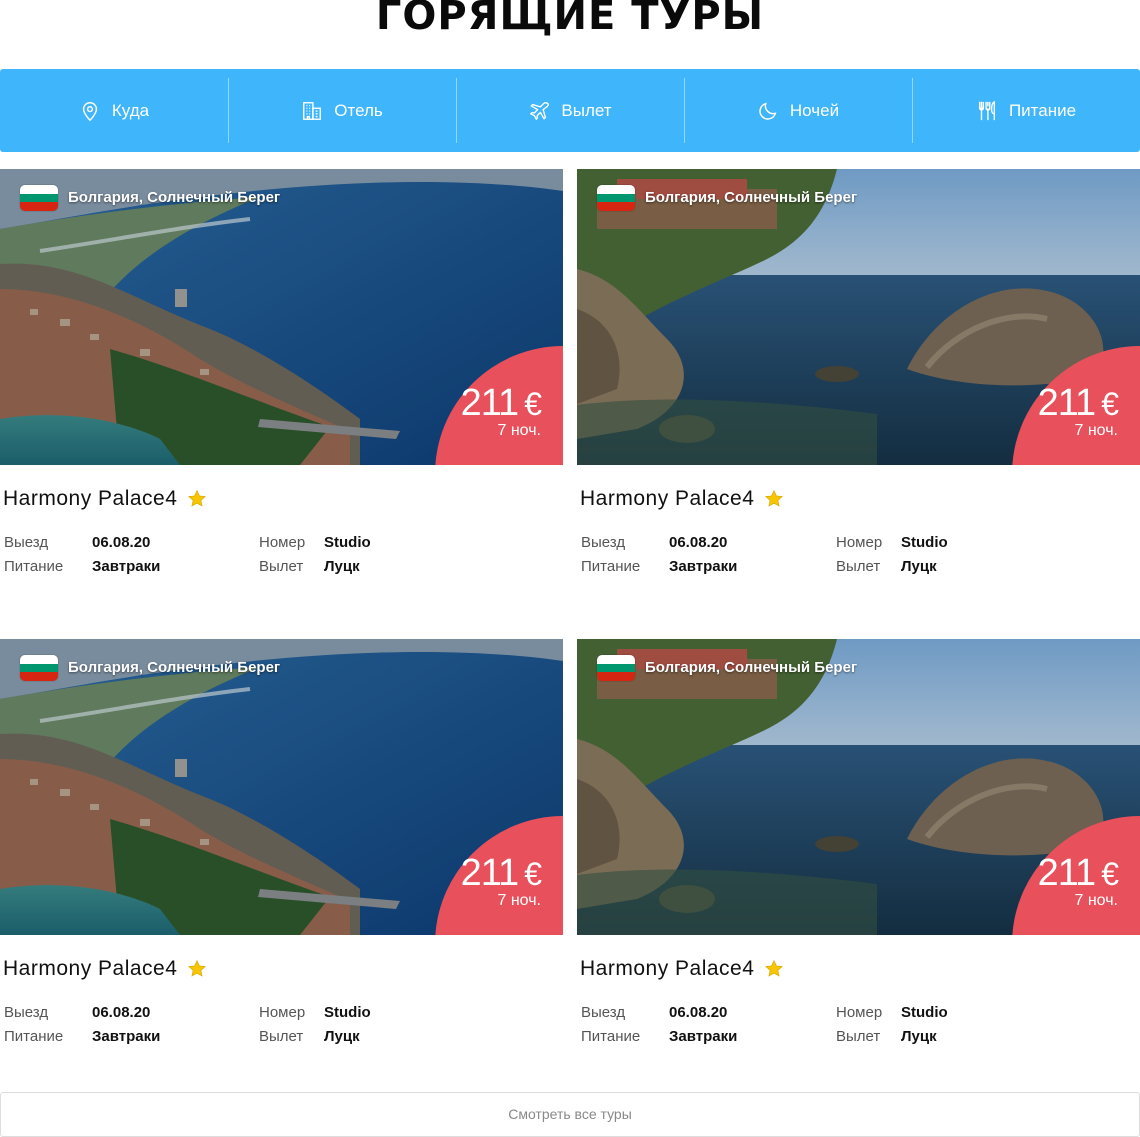 The image size is (1140, 1137). I want to click on filter-bar: Куда Отель Вылет Ночей Питание, so click(570, 110).